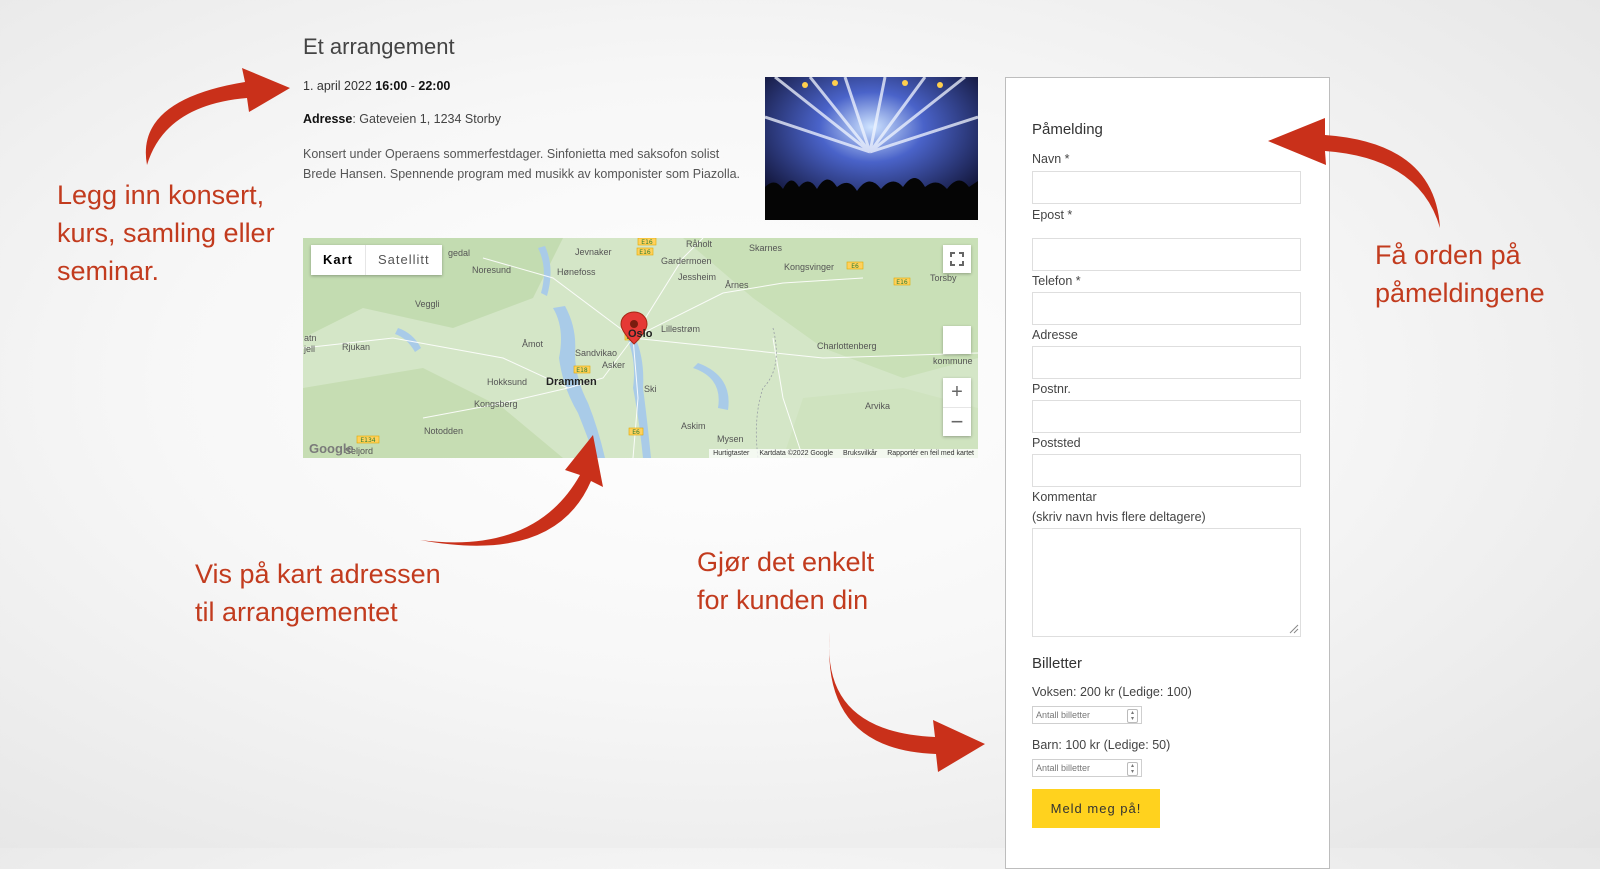 This screenshot has width=1600, height=869. What do you see at coordinates (686, 261) in the screenshot?
I see `map-place-label: Gardermoen` at bounding box center [686, 261].